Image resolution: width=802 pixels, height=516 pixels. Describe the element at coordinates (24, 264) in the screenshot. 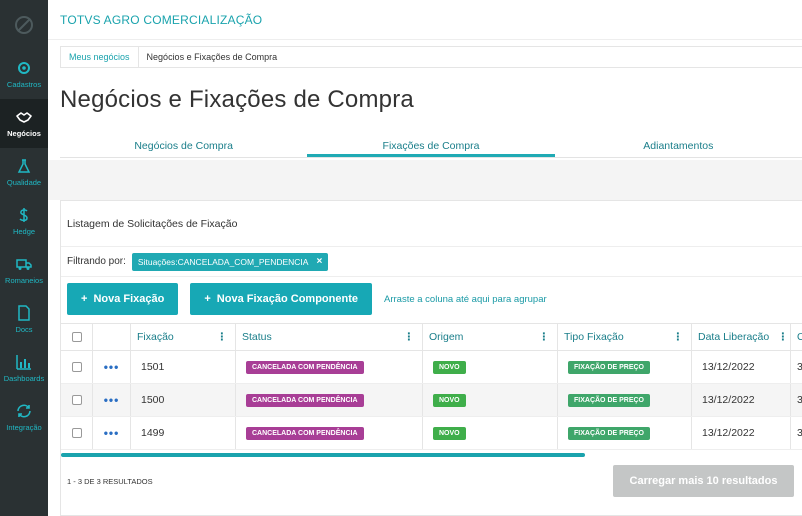

I see `truck-icon` at that location.